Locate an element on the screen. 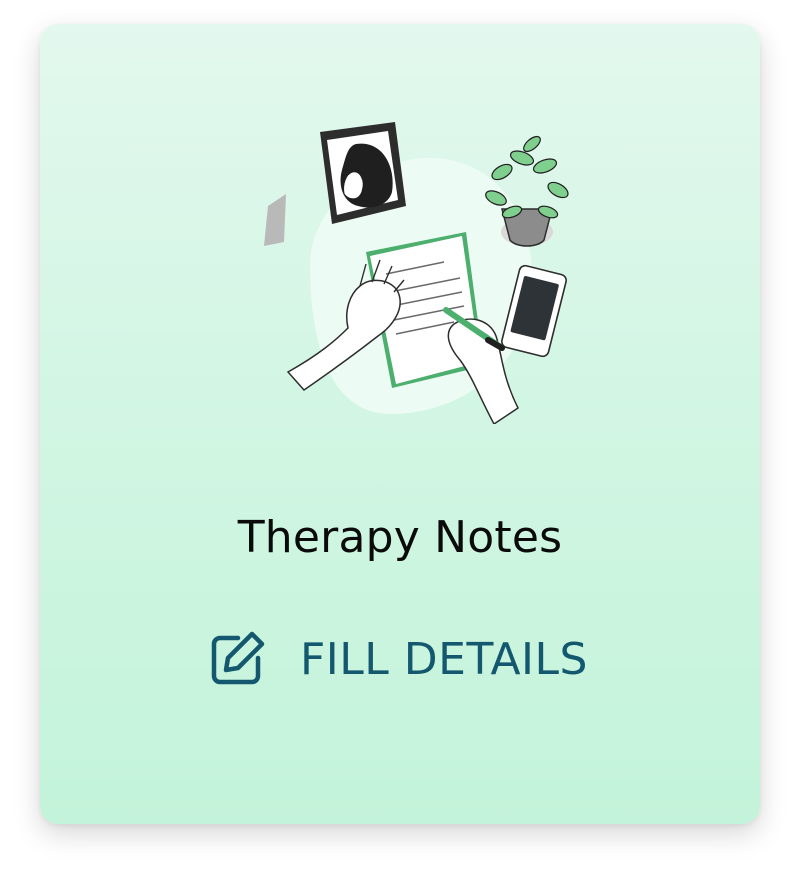 This screenshot has height=880, width=800. fill-details-button: FILL DETAILS is located at coordinates (400, 659).